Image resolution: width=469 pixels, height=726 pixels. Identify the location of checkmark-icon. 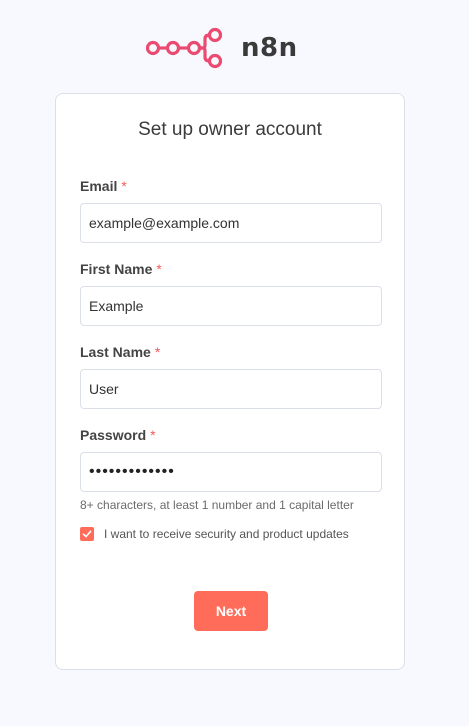
(87, 534).